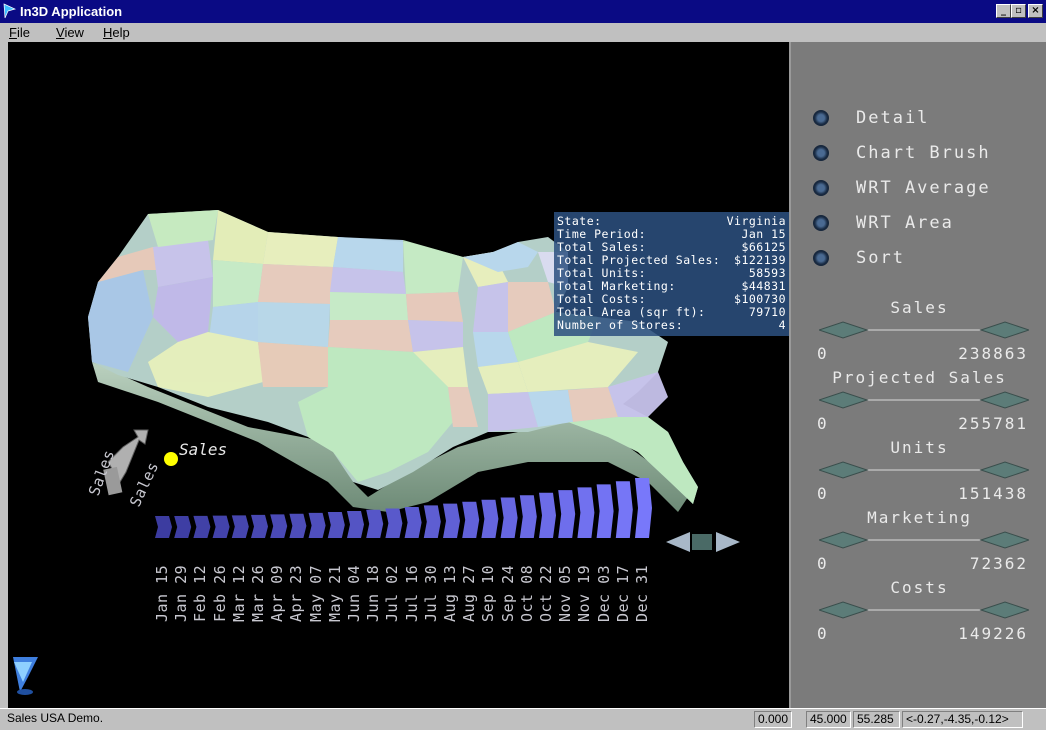 This screenshot has height=730, width=1046. Describe the element at coordinates (488, 593) in the screenshot. I see `timeline-label: Sep 10` at that location.